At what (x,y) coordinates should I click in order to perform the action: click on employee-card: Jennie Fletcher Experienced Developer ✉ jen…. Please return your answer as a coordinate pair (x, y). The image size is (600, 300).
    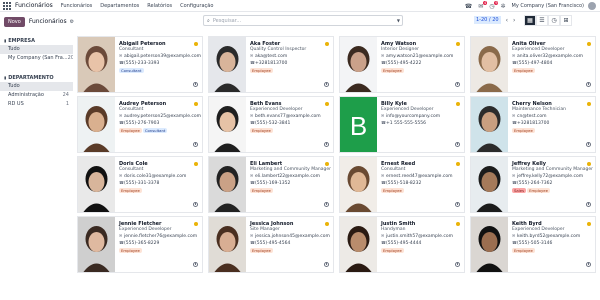
    Looking at the image, I should click on (140, 244).